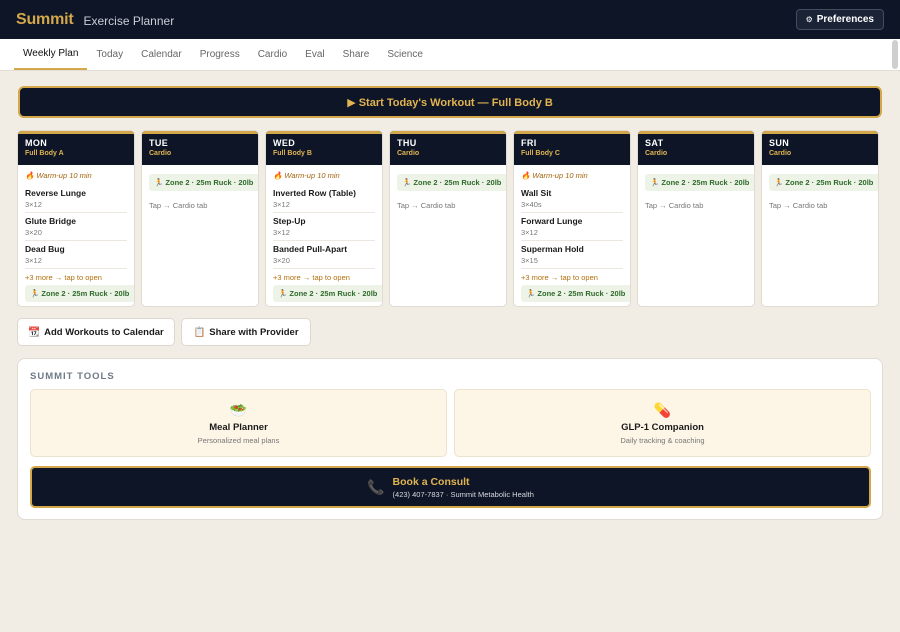 Image resolution: width=900 pixels, height=632 pixels. Describe the element at coordinates (572, 199) in the screenshot. I see `exercise-item: Wall Sit 3×40s` at that location.